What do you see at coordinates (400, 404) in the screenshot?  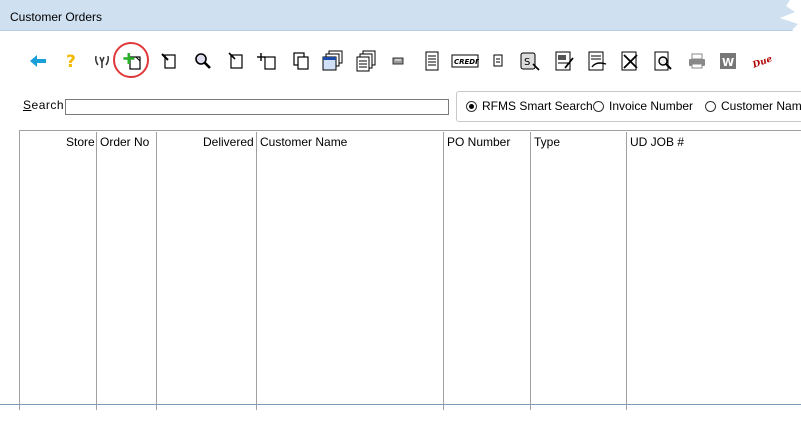 I see `window-bottom-border` at bounding box center [400, 404].